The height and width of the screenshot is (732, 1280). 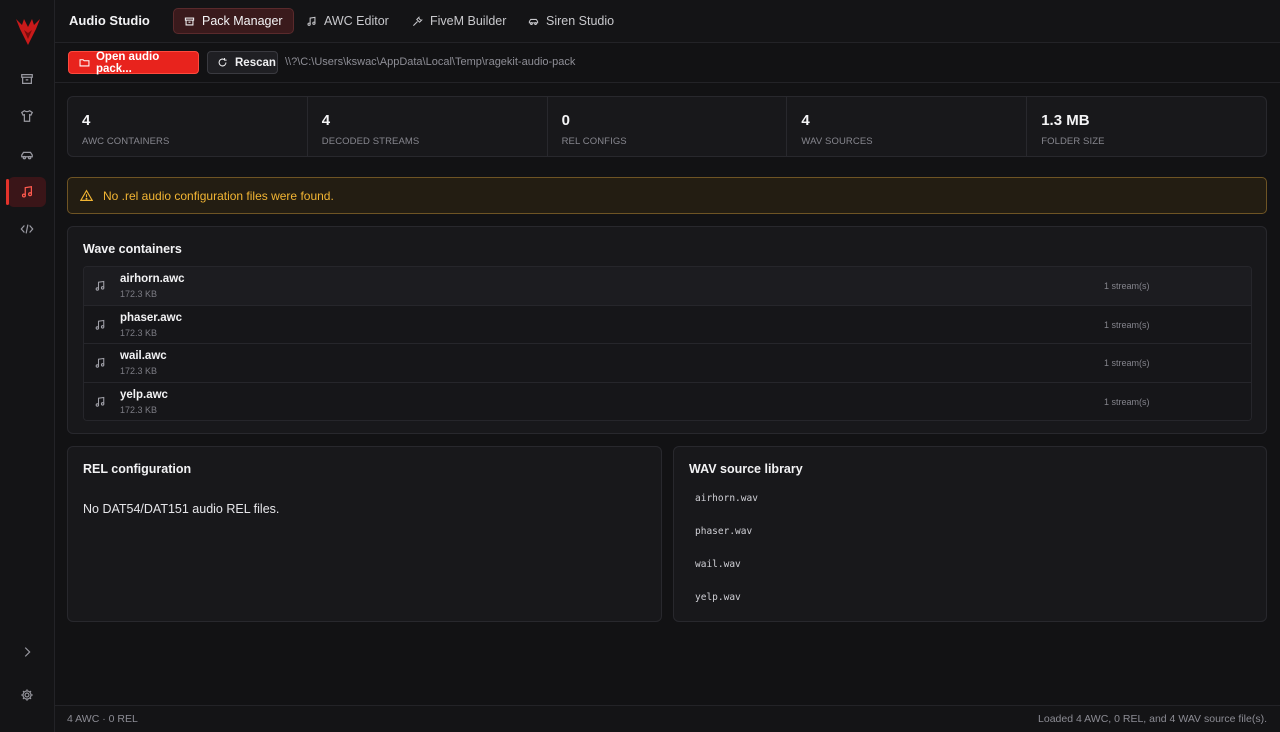 I want to click on wav-source-item: wail.wav, so click(x=718, y=564).